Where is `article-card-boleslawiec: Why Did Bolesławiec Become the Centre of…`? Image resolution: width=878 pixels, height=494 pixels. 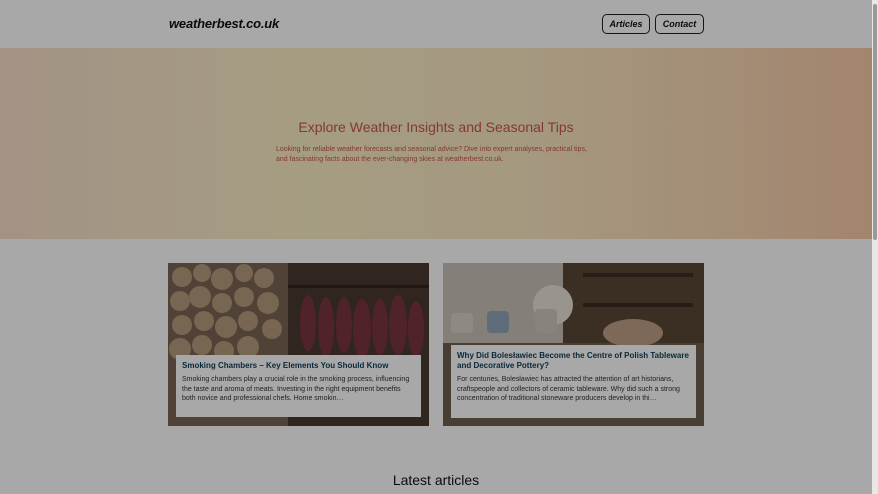
article-card-boleslawiec: Why Did Bolesławiec Become the Centre of… is located at coordinates (573, 344).